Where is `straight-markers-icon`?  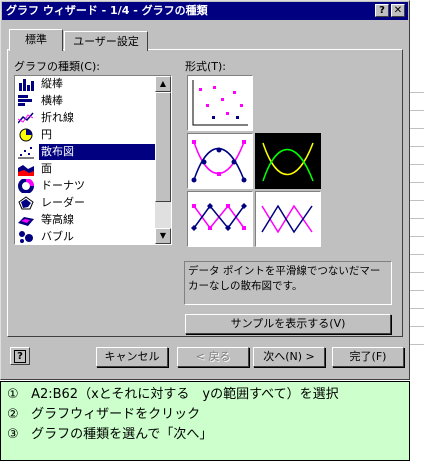
straight-markers-icon is located at coordinates (219, 217).